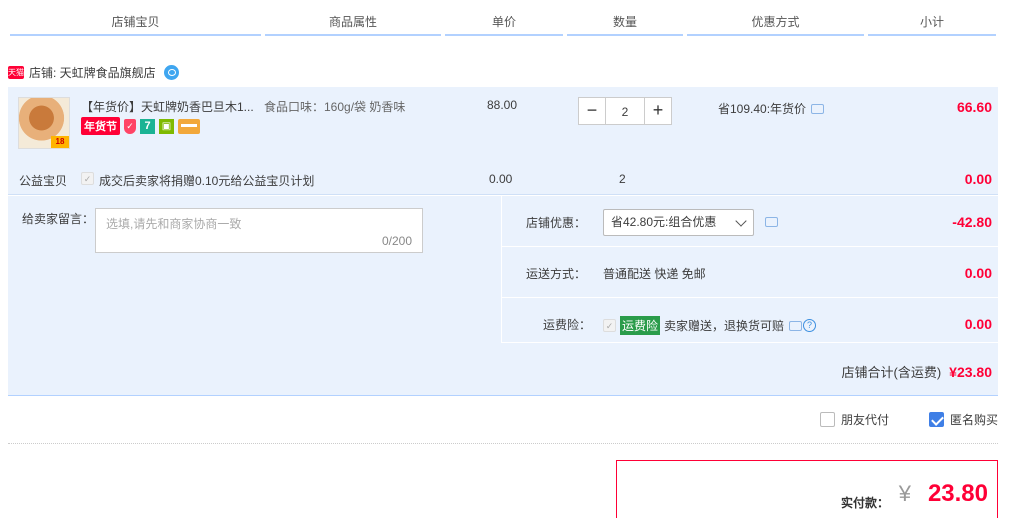 Image resolution: width=1015 pixels, height=518 pixels. I want to click on insurance-amount: 0.00, so click(978, 324).